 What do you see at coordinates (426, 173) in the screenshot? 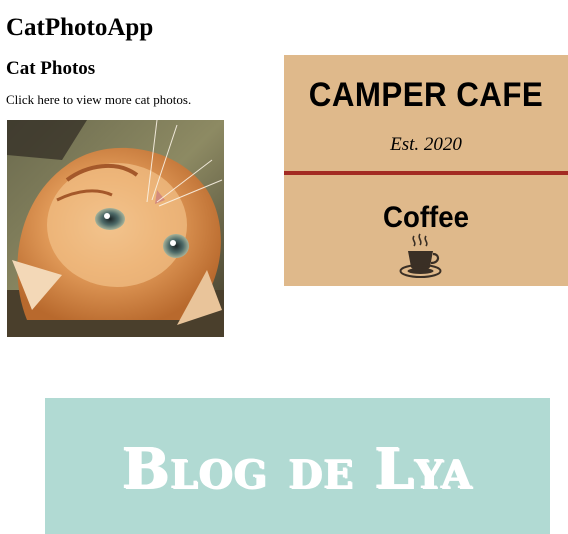
I see `cafe-divider` at bounding box center [426, 173].